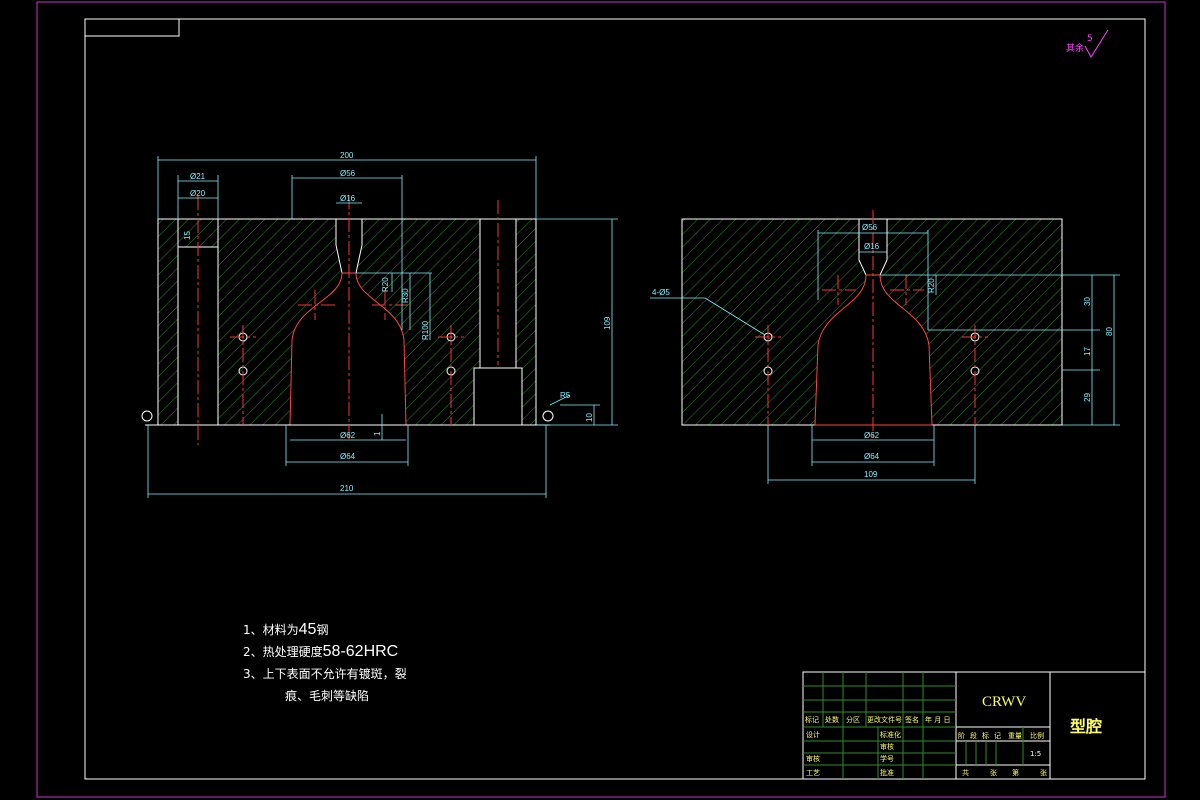  I want to click on note-line2-prefix: 2、热处理硬度, so click(283, 651).